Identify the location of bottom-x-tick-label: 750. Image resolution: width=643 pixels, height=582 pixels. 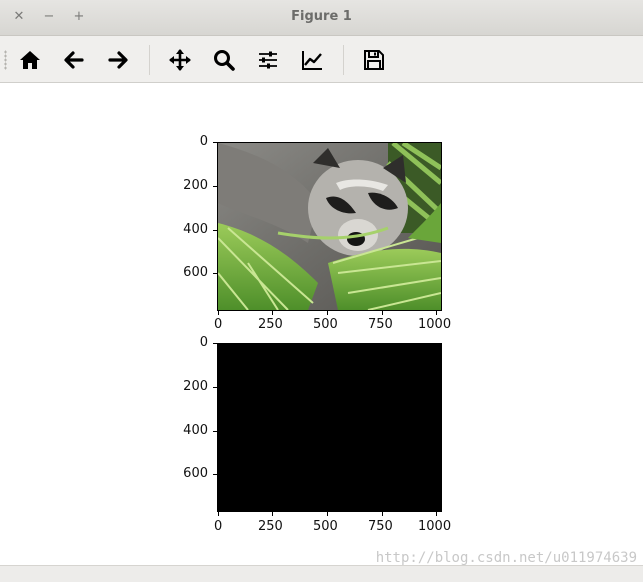
(380, 526).